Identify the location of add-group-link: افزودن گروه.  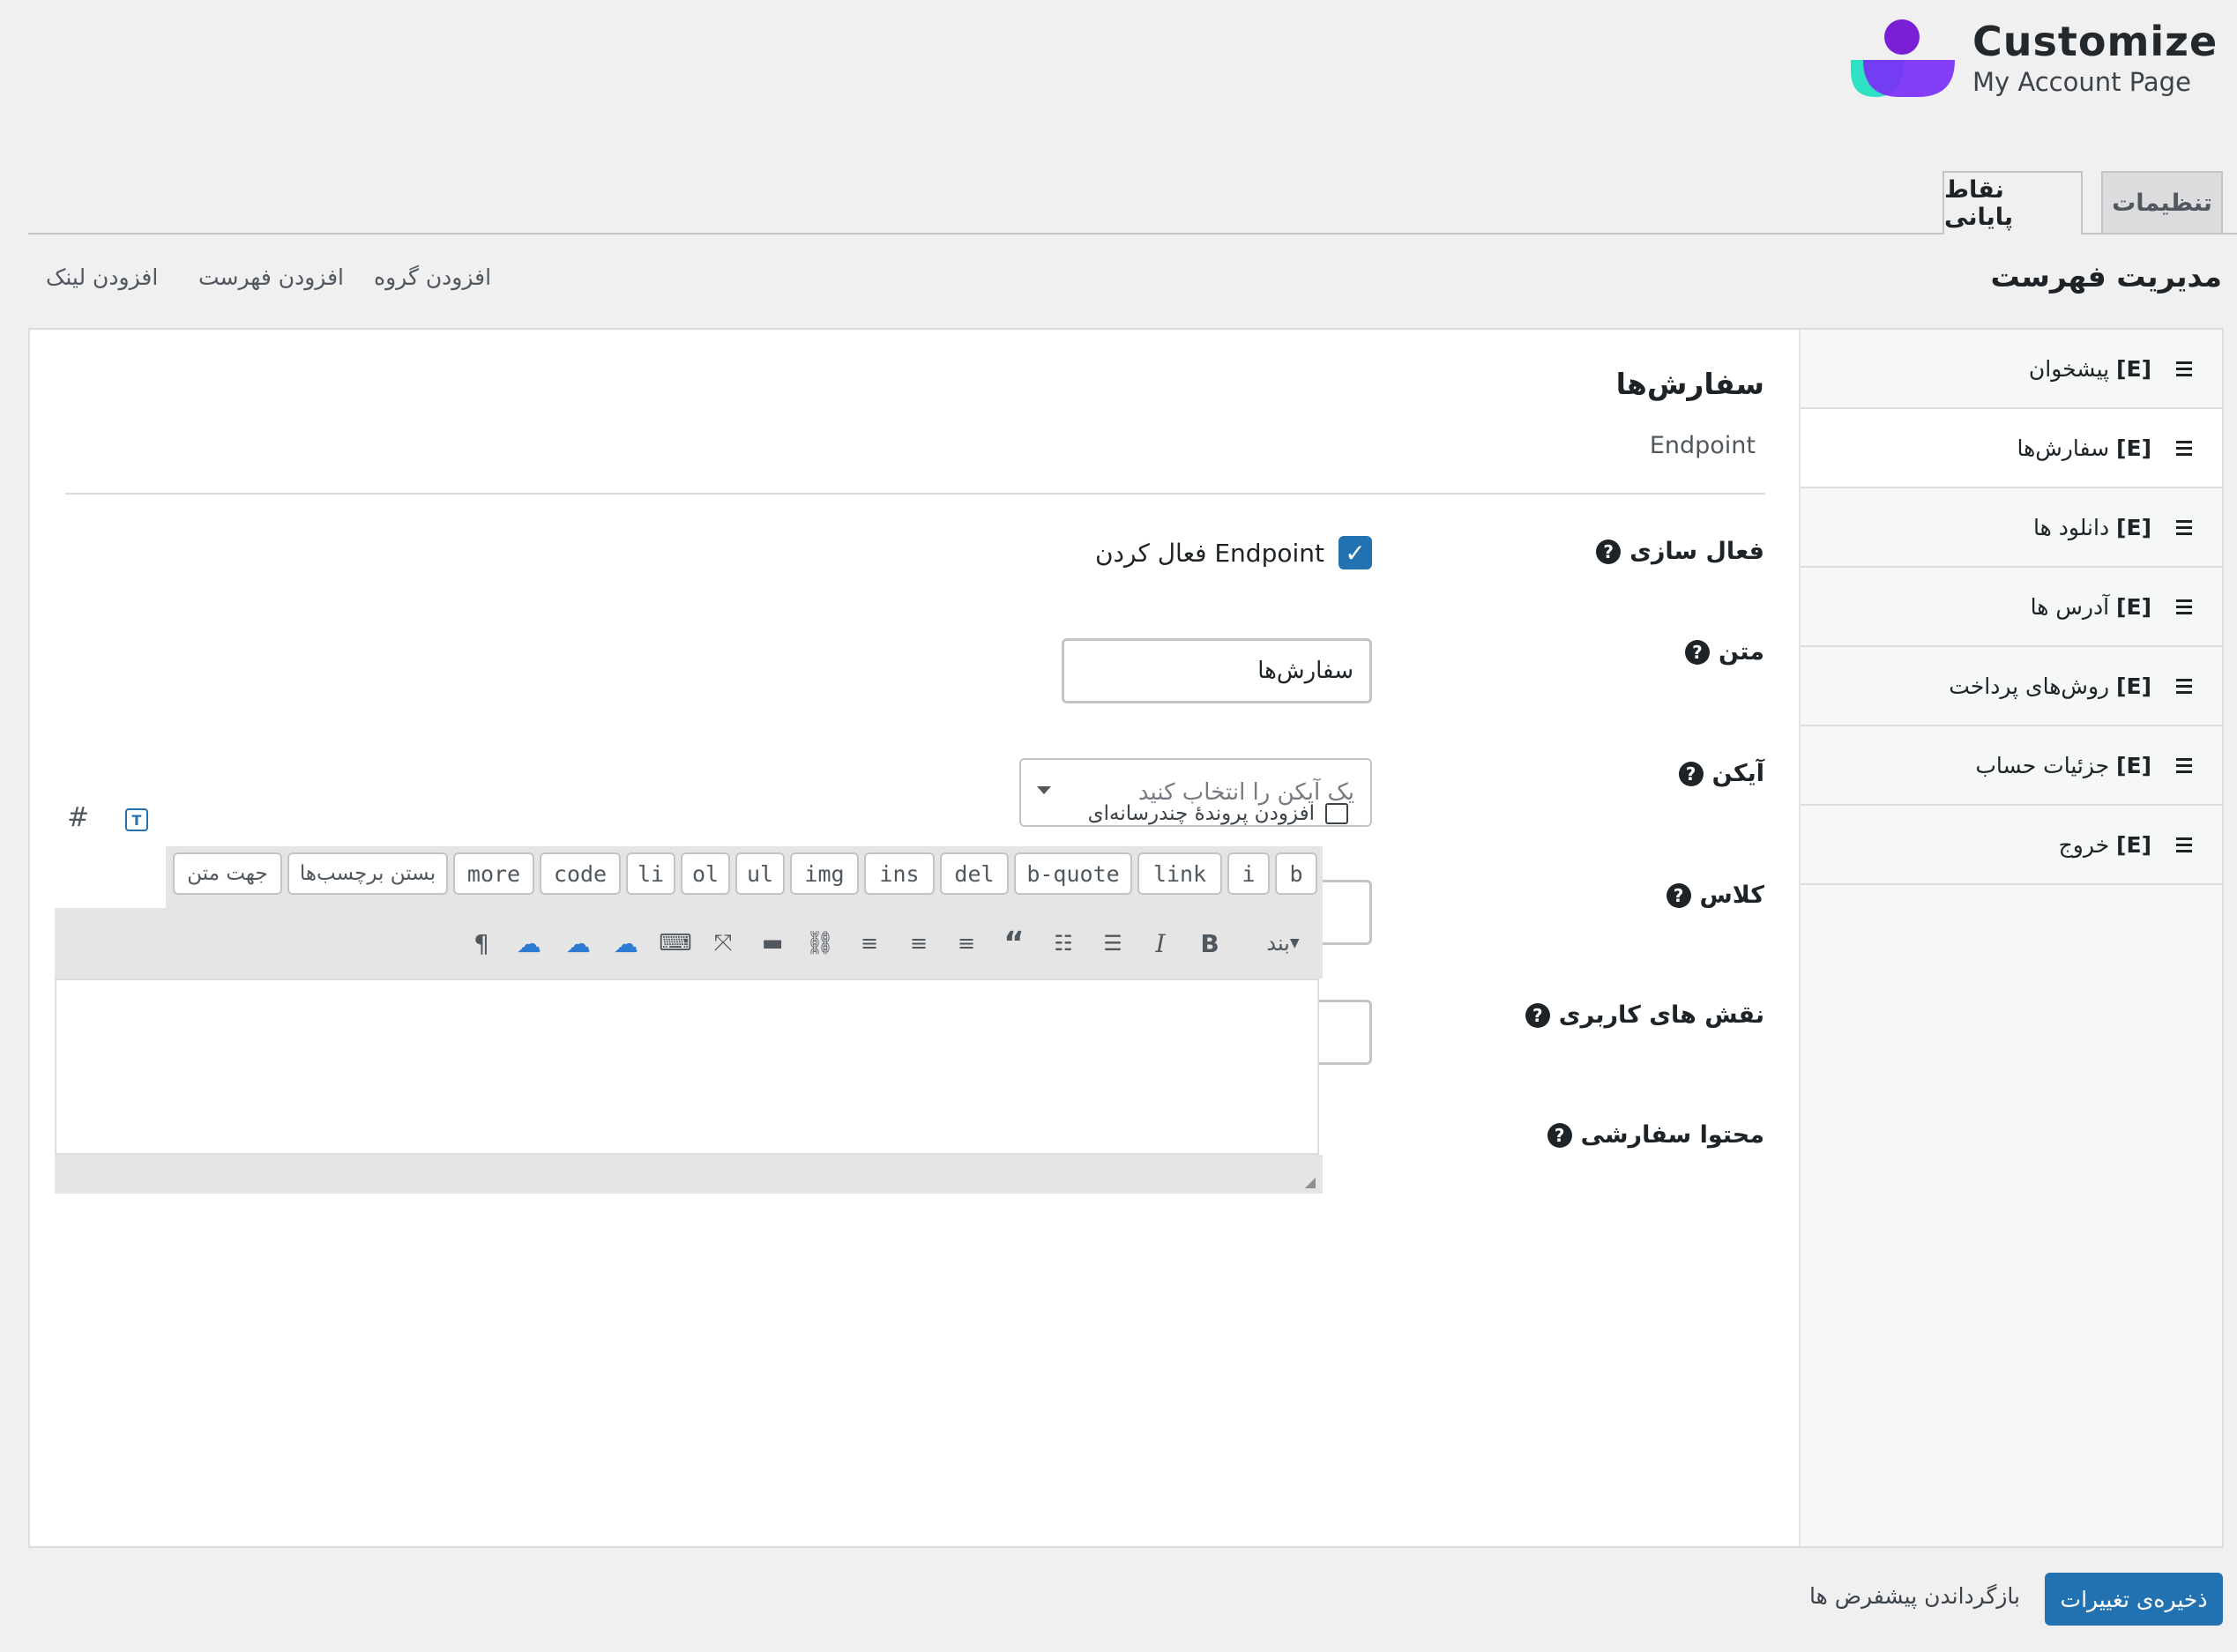
(432, 277).